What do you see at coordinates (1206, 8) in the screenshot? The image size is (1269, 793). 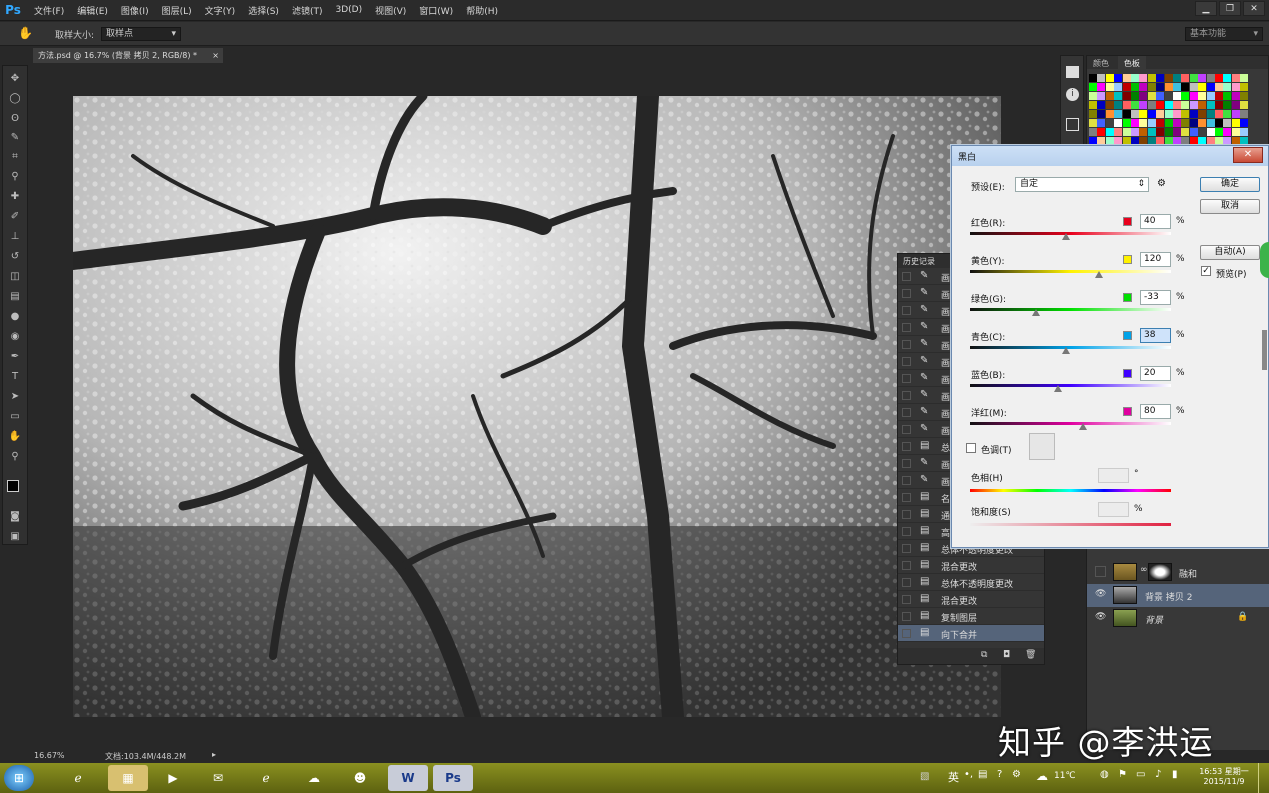 I see `minimize-button: ▁` at bounding box center [1206, 8].